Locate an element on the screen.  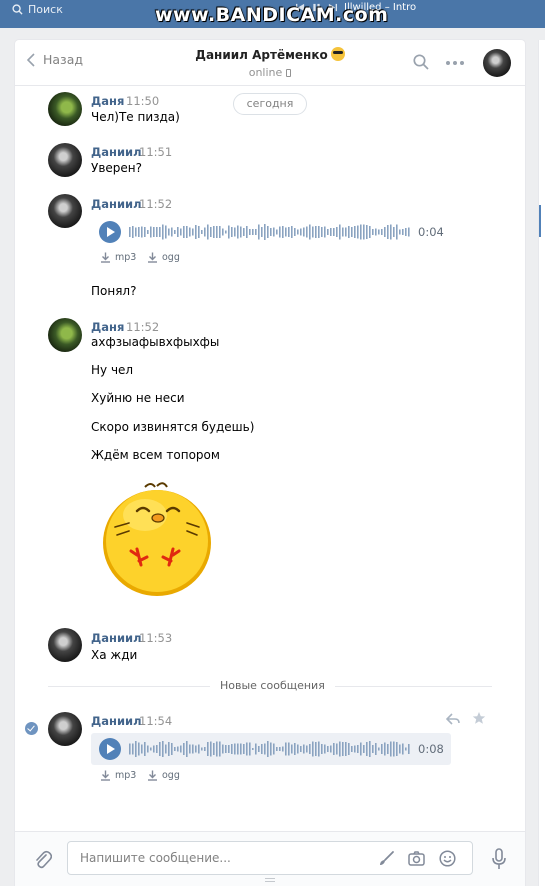
message-input-field is located at coordinates (270, 858).